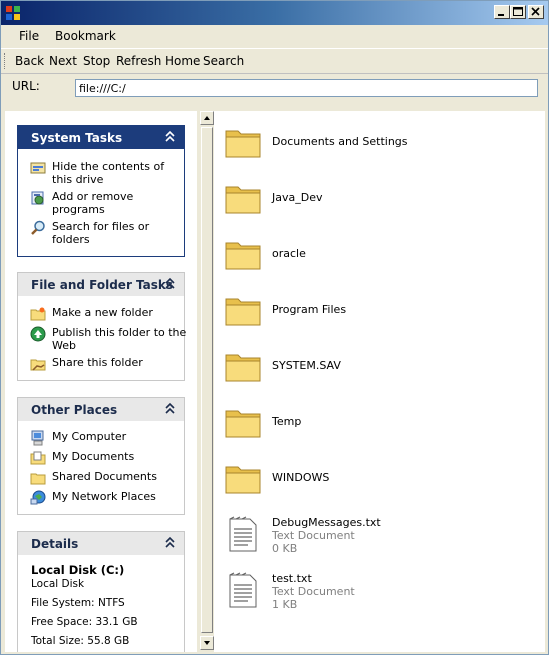 This screenshot has width=549, height=655. What do you see at coordinates (306, 365) in the screenshot?
I see `file-name: SYSTEM.SAV` at bounding box center [306, 365].